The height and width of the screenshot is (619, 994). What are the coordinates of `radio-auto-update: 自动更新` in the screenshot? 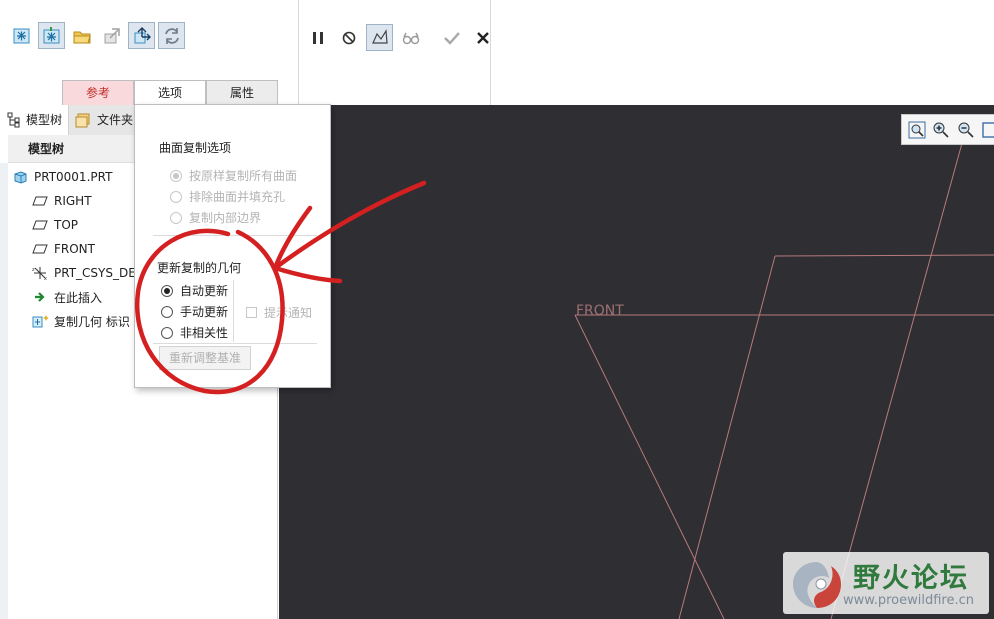 It's located at (194, 290).